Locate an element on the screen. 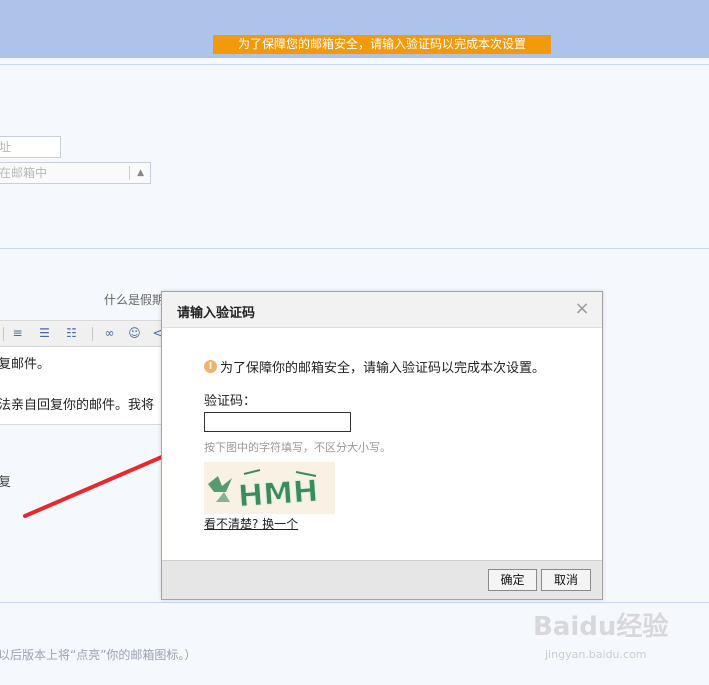  baidu-watermark: Baidu经验 jingyan.baidu.com is located at coordinates (619, 636).